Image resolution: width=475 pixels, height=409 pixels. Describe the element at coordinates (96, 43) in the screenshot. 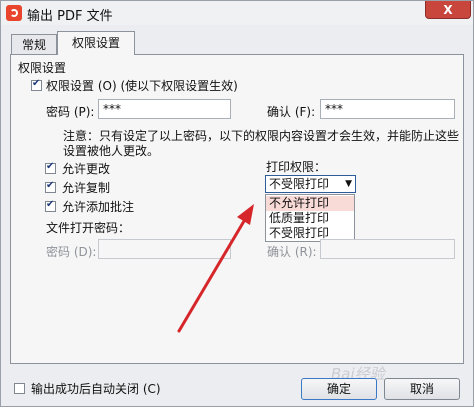

I see `tab-permission-settings: 权限设置` at that location.